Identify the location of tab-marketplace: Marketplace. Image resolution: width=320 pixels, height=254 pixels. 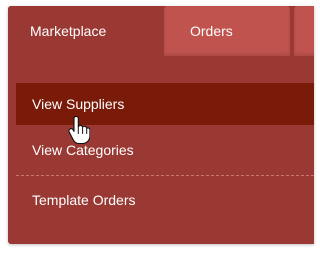
(86, 31).